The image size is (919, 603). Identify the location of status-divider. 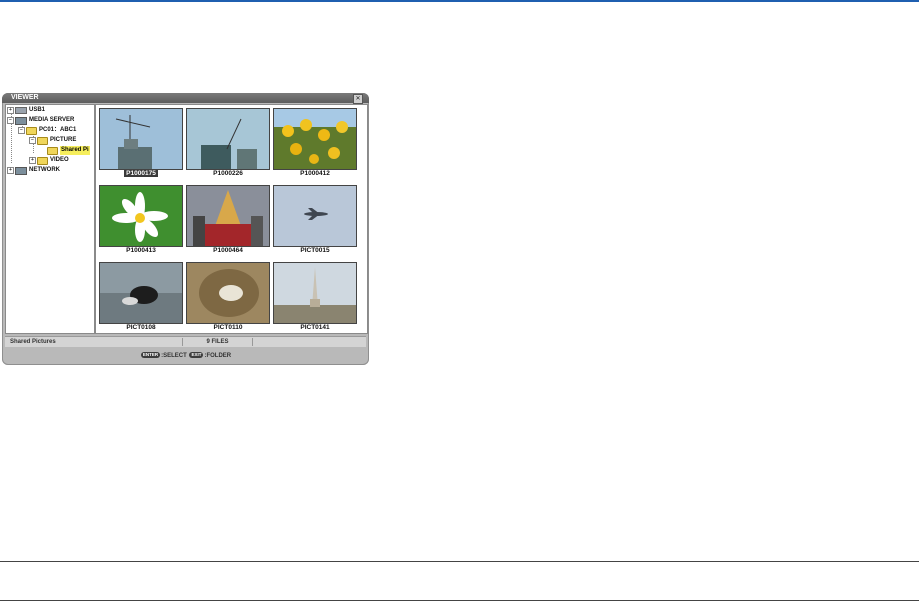
(252, 342).